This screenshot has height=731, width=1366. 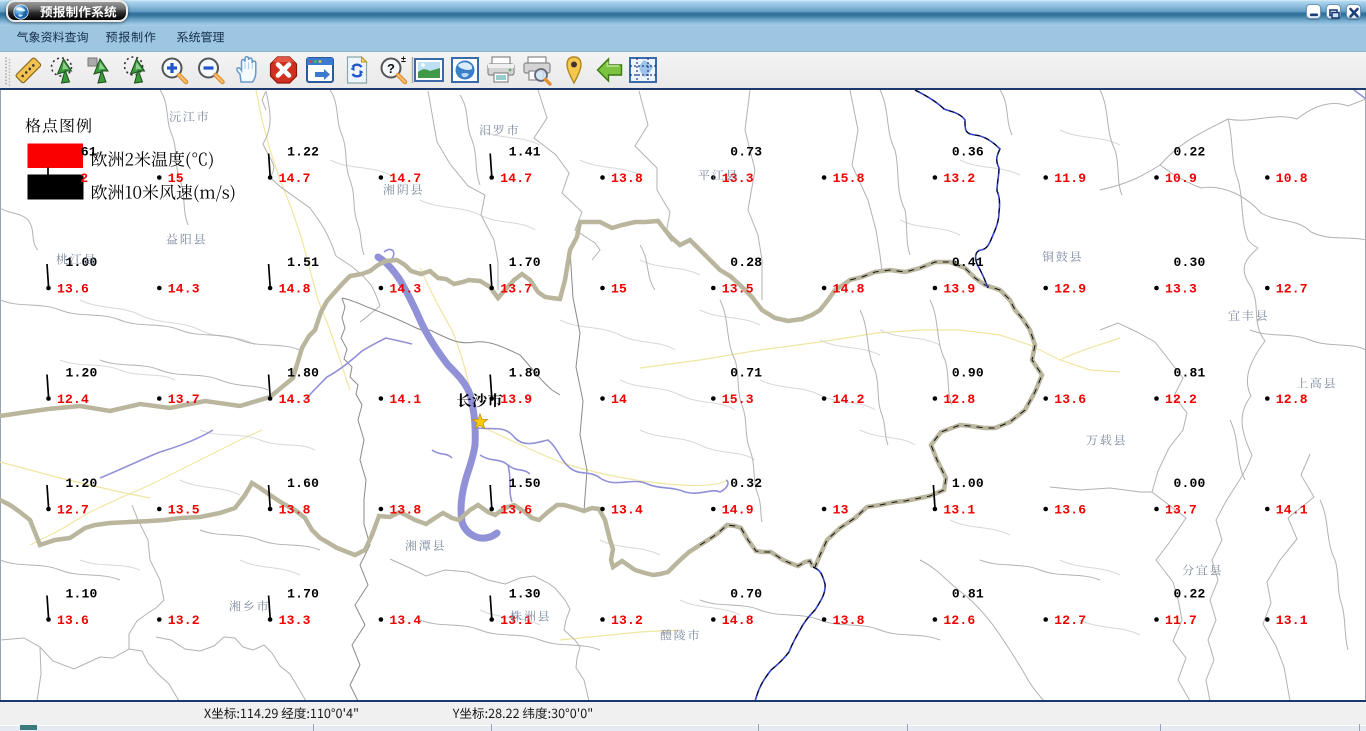 What do you see at coordinates (849, 178) in the screenshot?
I see `svg-text: 15.8` at bounding box center [849, 178].